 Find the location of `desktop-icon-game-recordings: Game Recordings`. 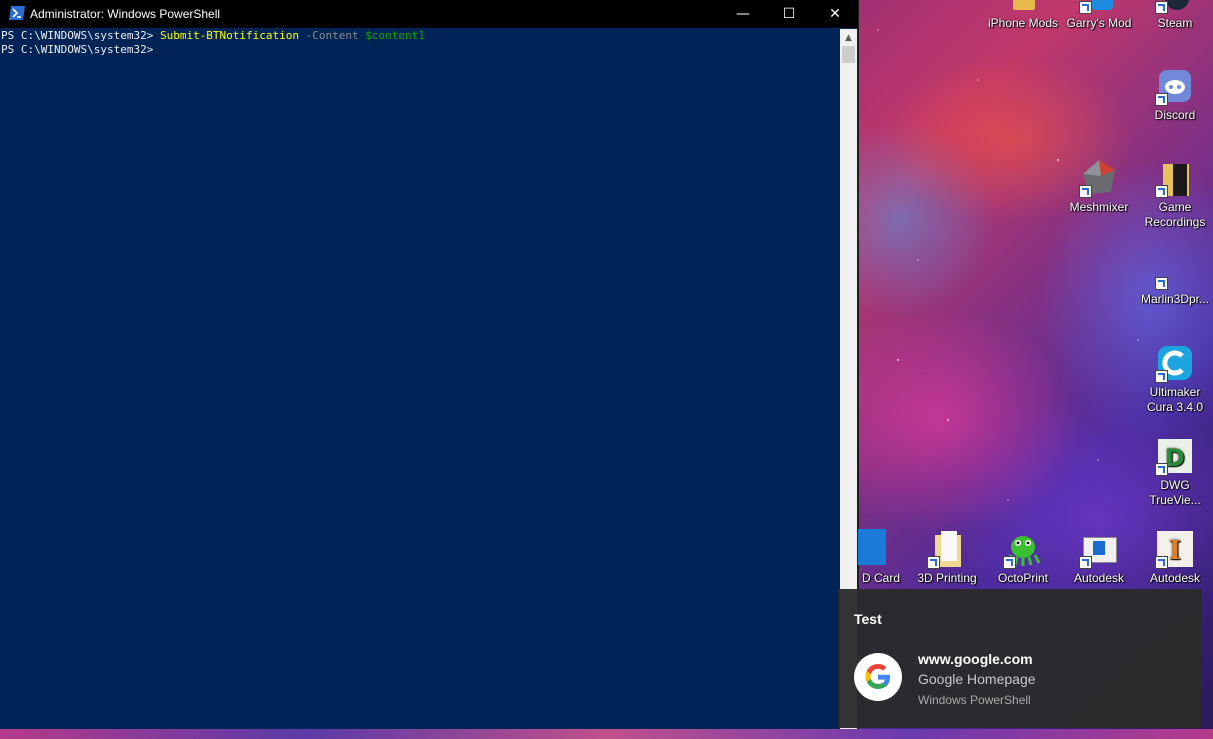

desktop-icon-game-recordings: Game Recordings is located at coordinates (1175, 194).